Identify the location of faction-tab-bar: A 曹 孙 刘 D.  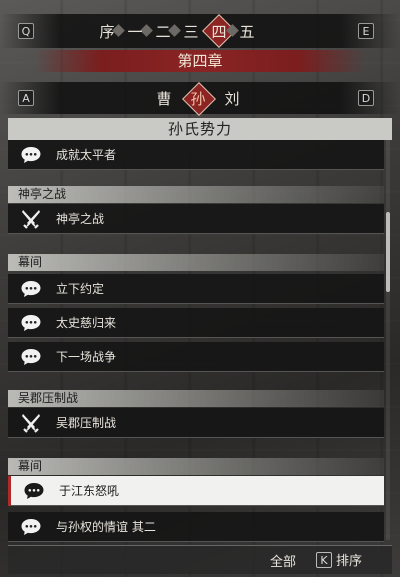
(200, 99).